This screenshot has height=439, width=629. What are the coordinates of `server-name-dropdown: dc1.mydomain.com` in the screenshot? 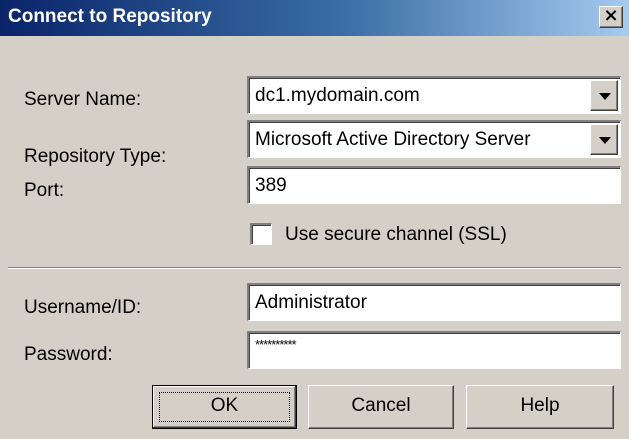 It's located at (434, 95).